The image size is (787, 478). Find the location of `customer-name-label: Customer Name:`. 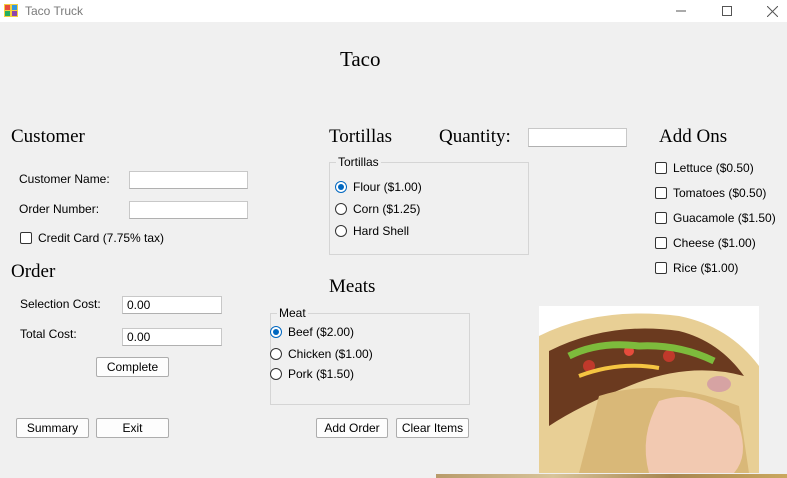

customer-name-label: Customer Name: is located at coordinates (64, 179).